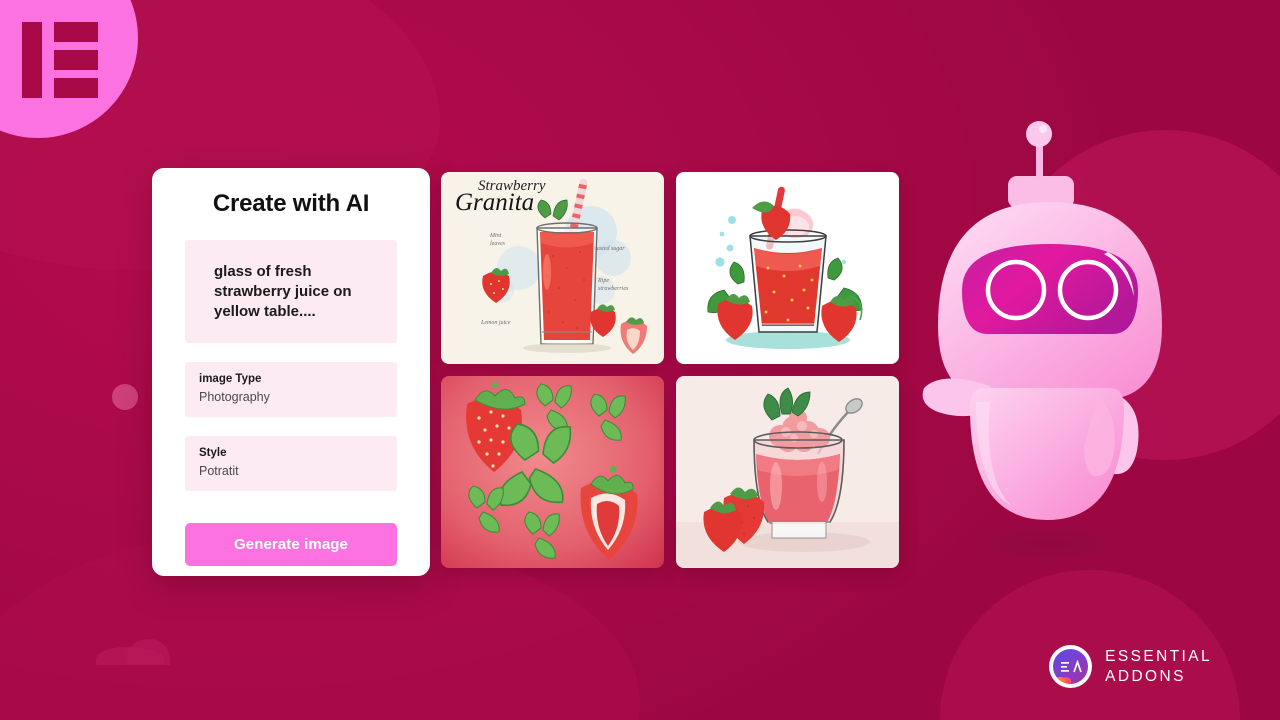 Image resolution: width=1280 pixels, height=720 pixels. I want to click on panel-title: Create with AI, so click(291, 203).